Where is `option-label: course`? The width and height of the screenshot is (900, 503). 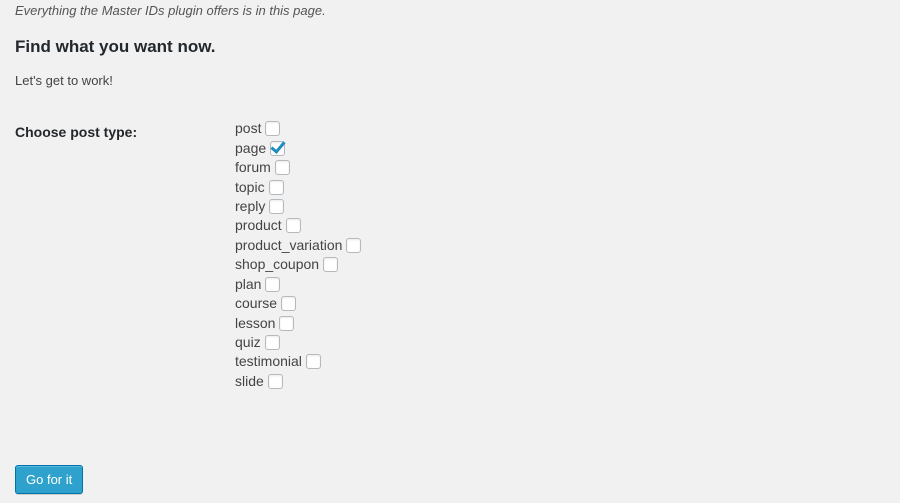 option-label: course is located at coordinates (256, 303).